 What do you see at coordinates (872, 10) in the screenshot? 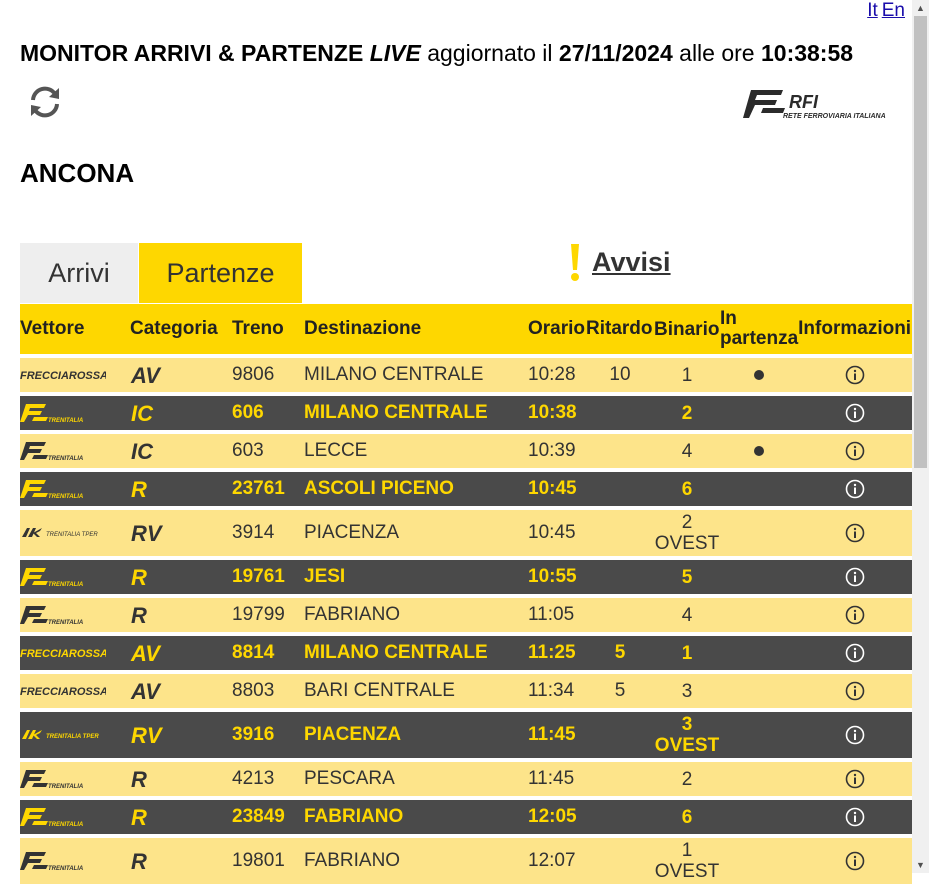
I see `lang-it-link: It` at bounding box center [872, 10].